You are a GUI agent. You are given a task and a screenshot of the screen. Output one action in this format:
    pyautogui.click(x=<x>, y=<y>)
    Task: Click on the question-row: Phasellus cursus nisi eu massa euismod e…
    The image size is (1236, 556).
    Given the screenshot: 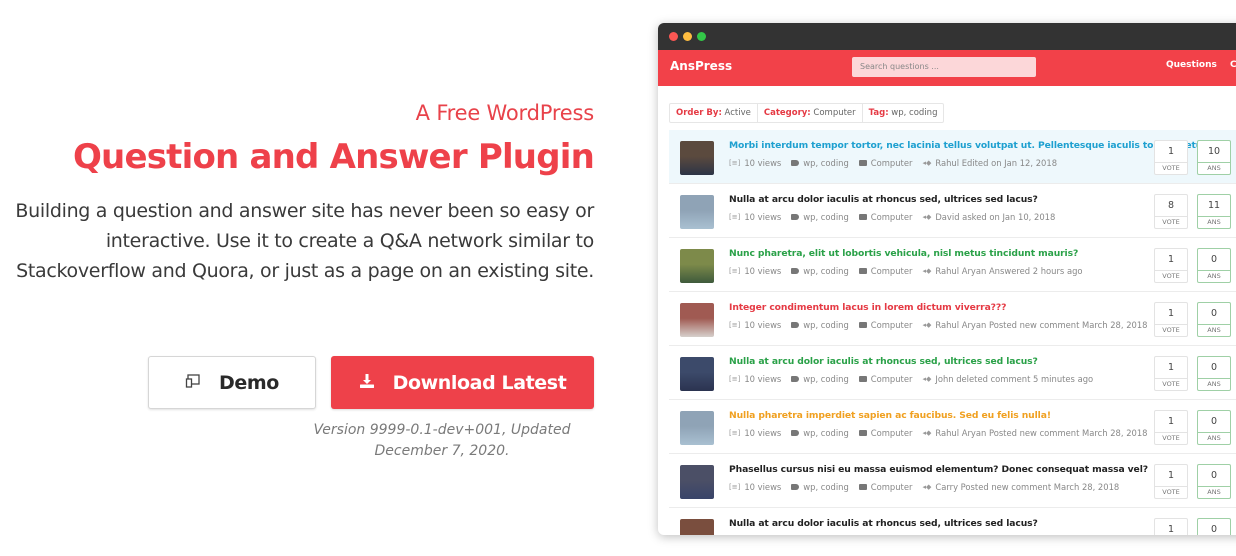 What is the action you would take?
    pyautogui.click(x=952, y=481)
    